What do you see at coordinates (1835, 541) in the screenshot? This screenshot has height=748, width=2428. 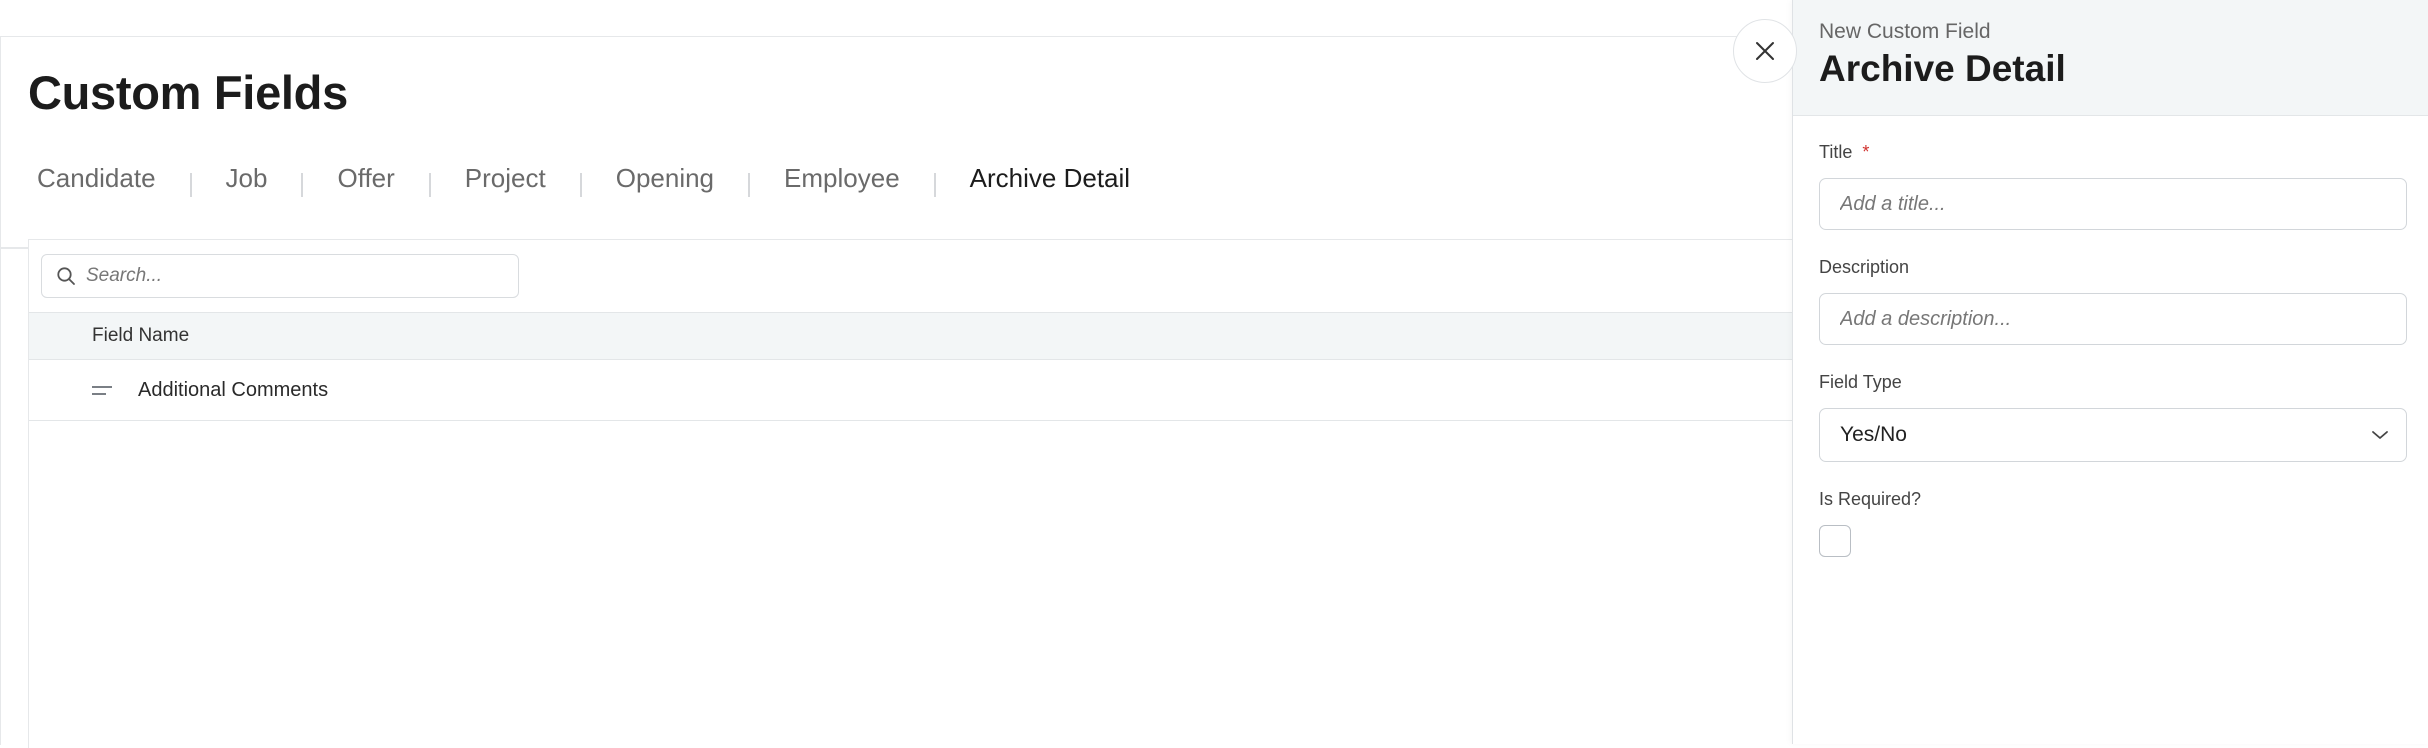 I see `is-required-checkbox` at bounding box center [1835, 541].